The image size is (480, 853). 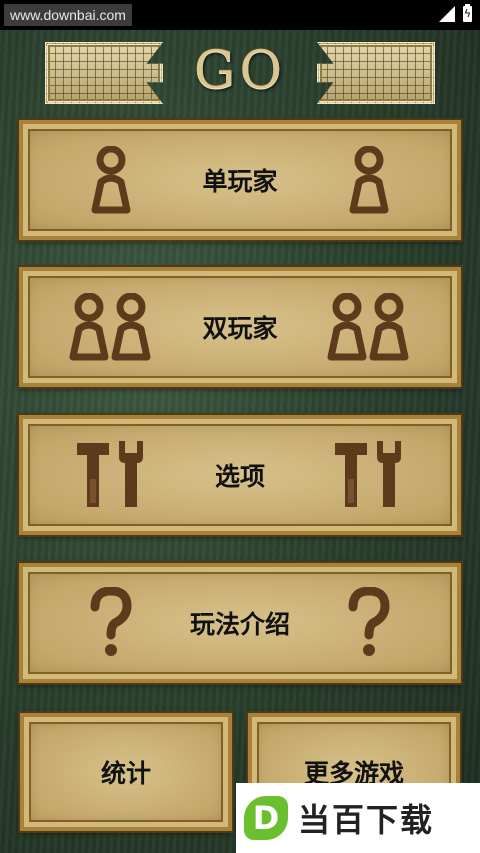 What do you see at coordinates (240, 327) in the screenshot?
I see `two-player-button: 双玩家` at bounding box center [240, 327].